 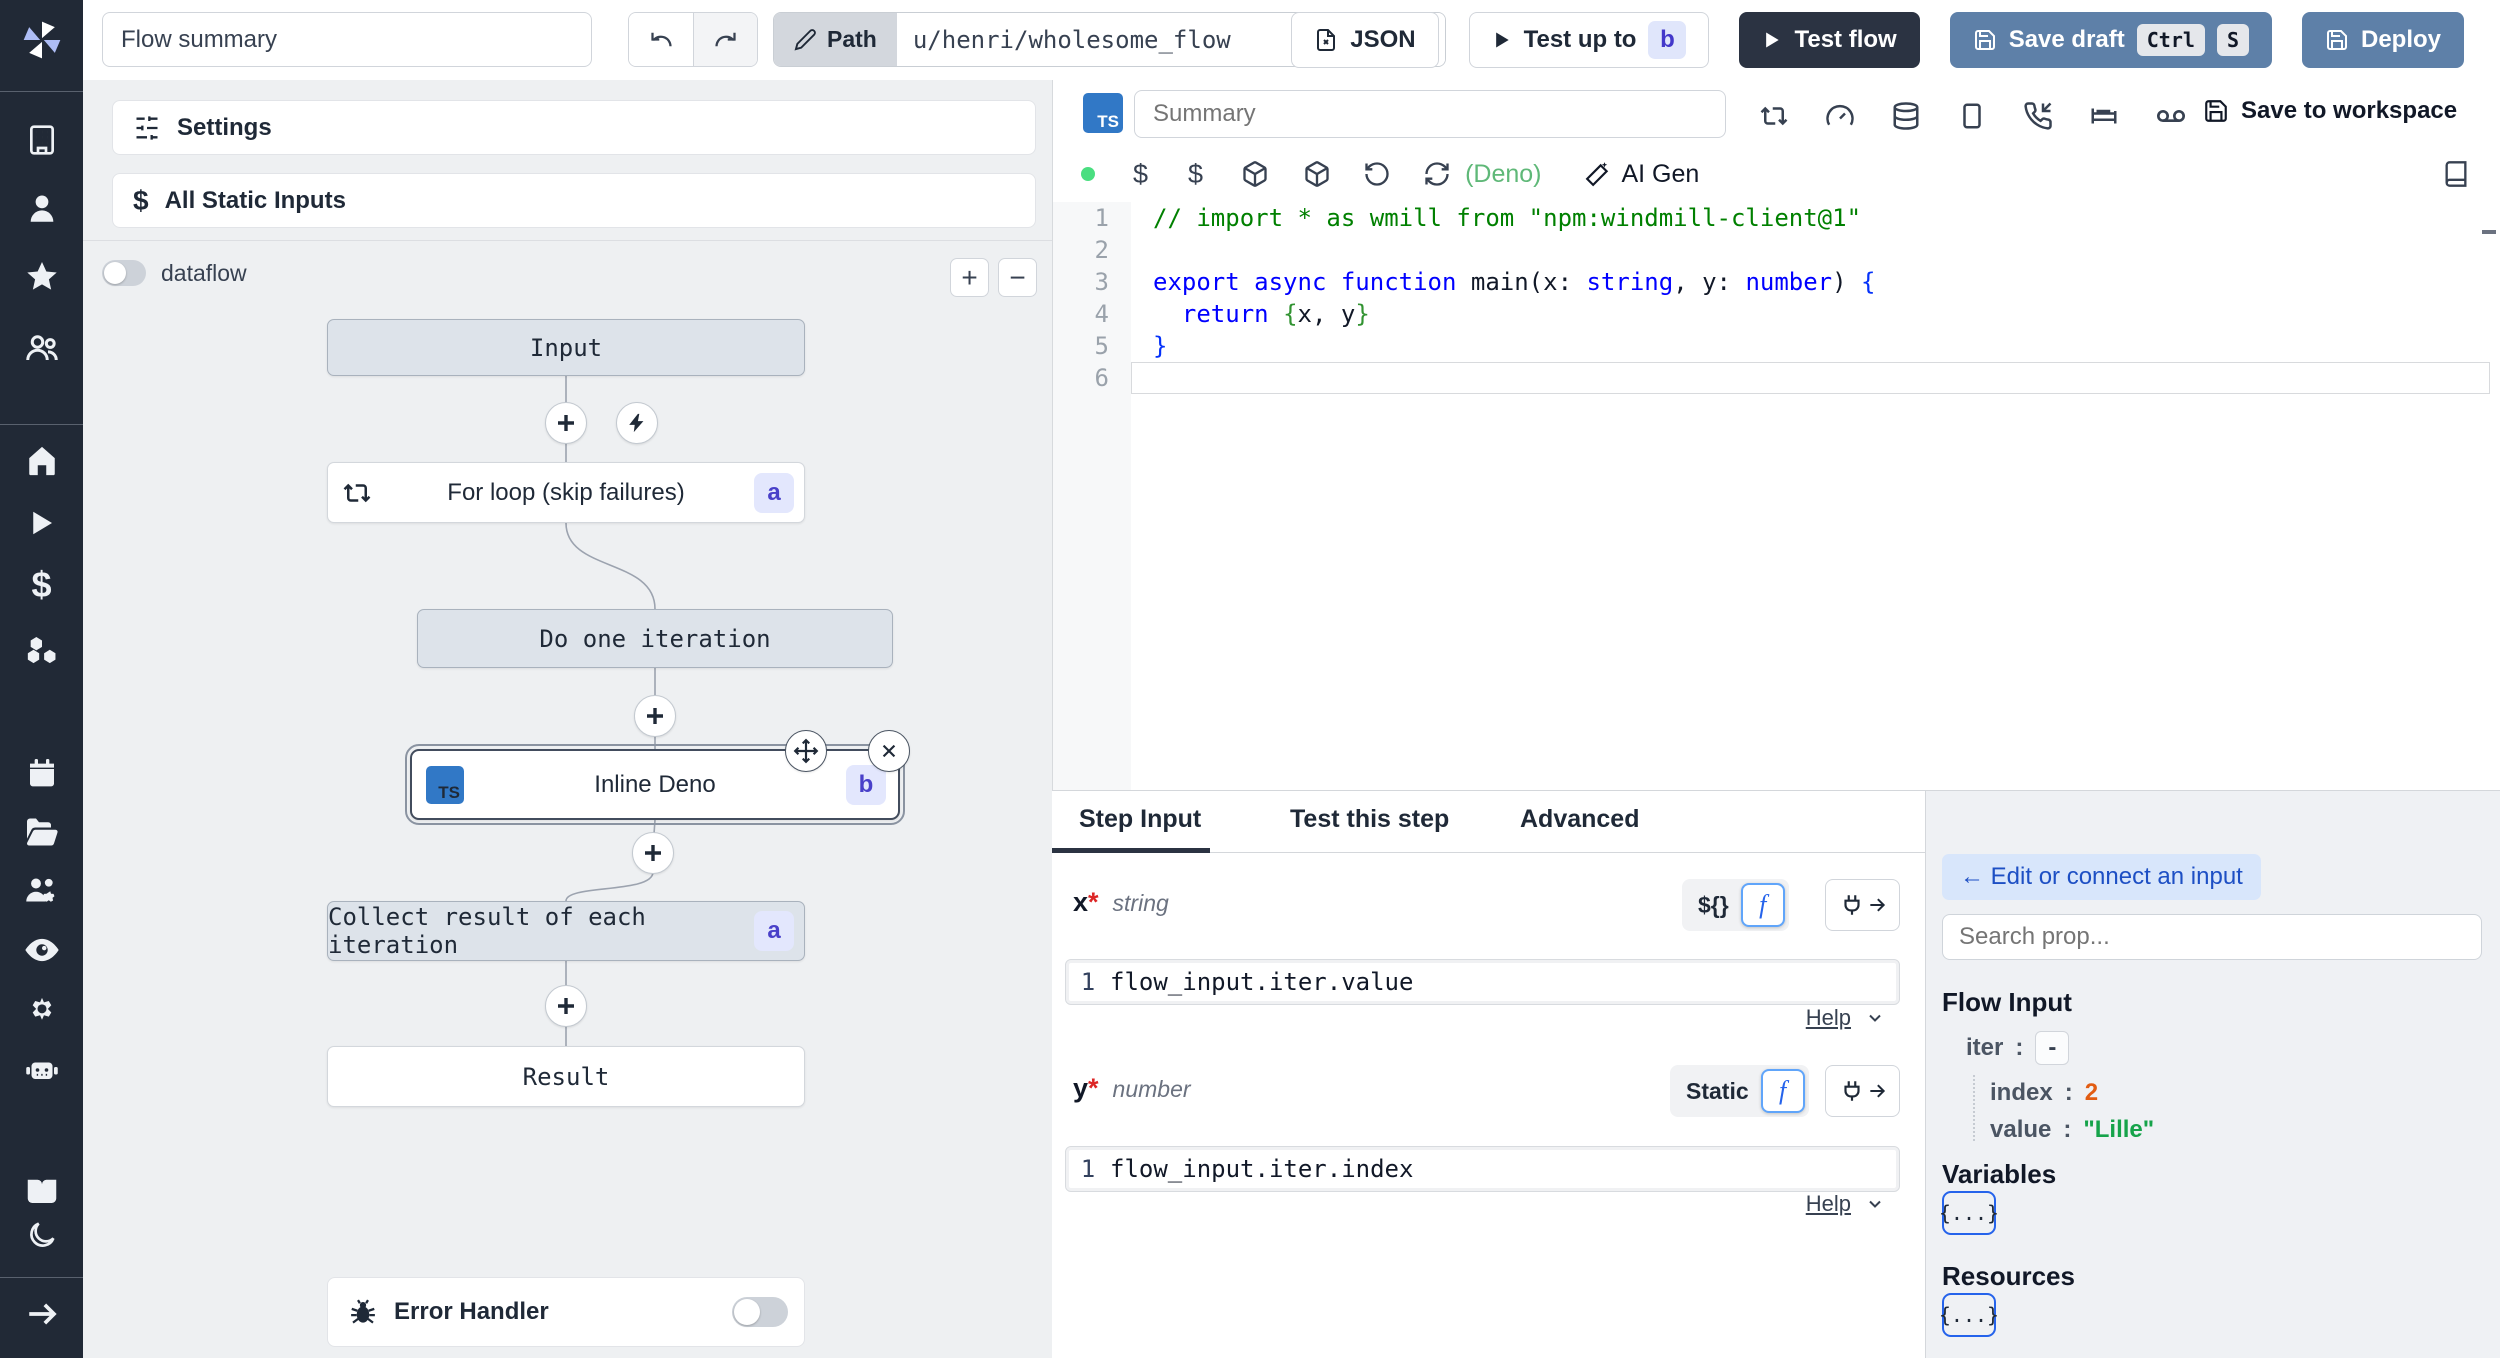 I want to click on flow-summary-input, so click(x=347, y=39).